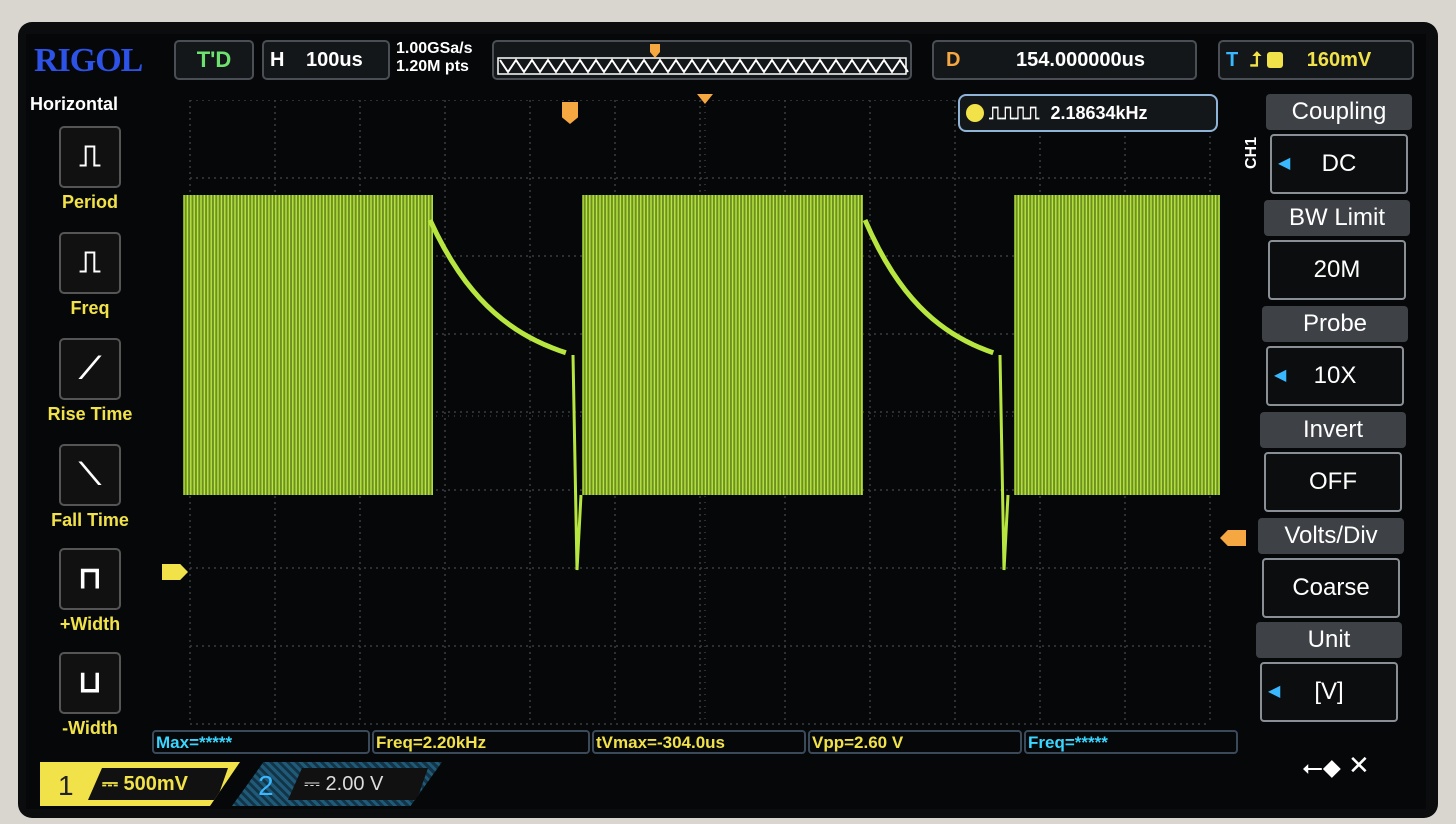  Describe the element at coordinates (1081, 60) in the screenshot. I see `delay-value: 154.000000us` at that location.